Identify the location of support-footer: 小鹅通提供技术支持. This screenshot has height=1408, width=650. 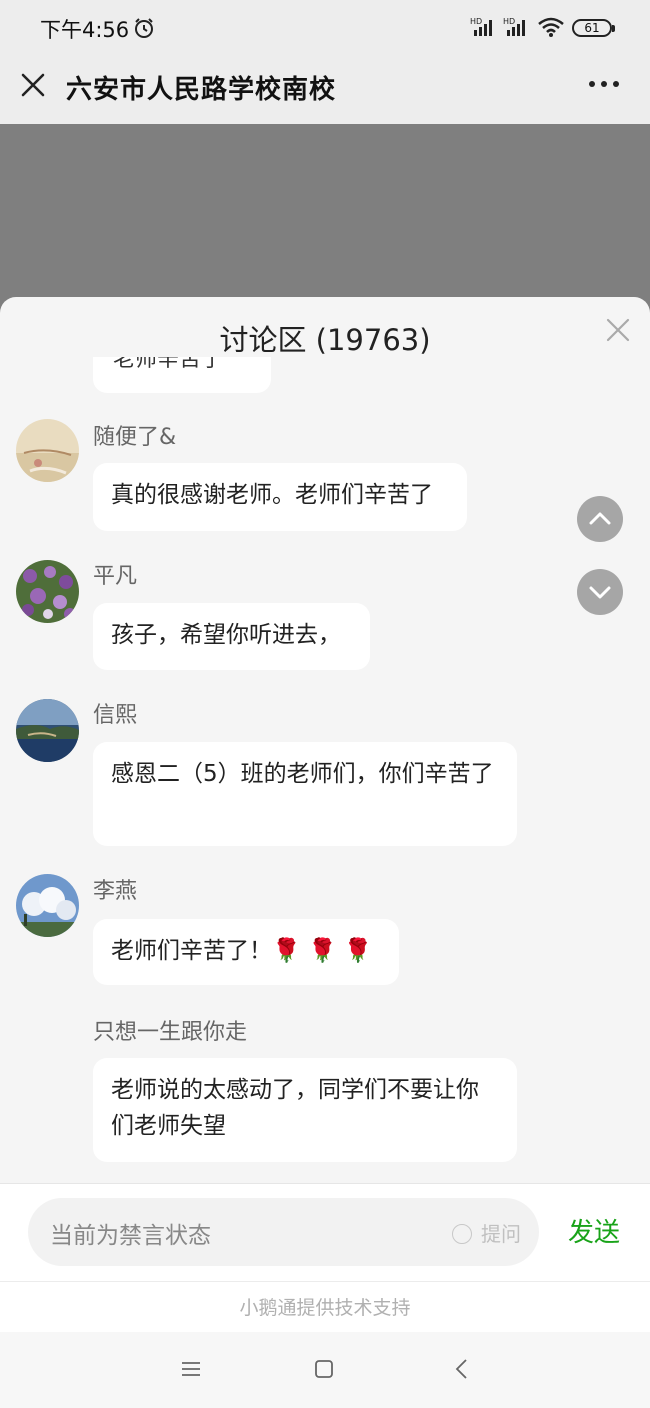
(325, 1306).